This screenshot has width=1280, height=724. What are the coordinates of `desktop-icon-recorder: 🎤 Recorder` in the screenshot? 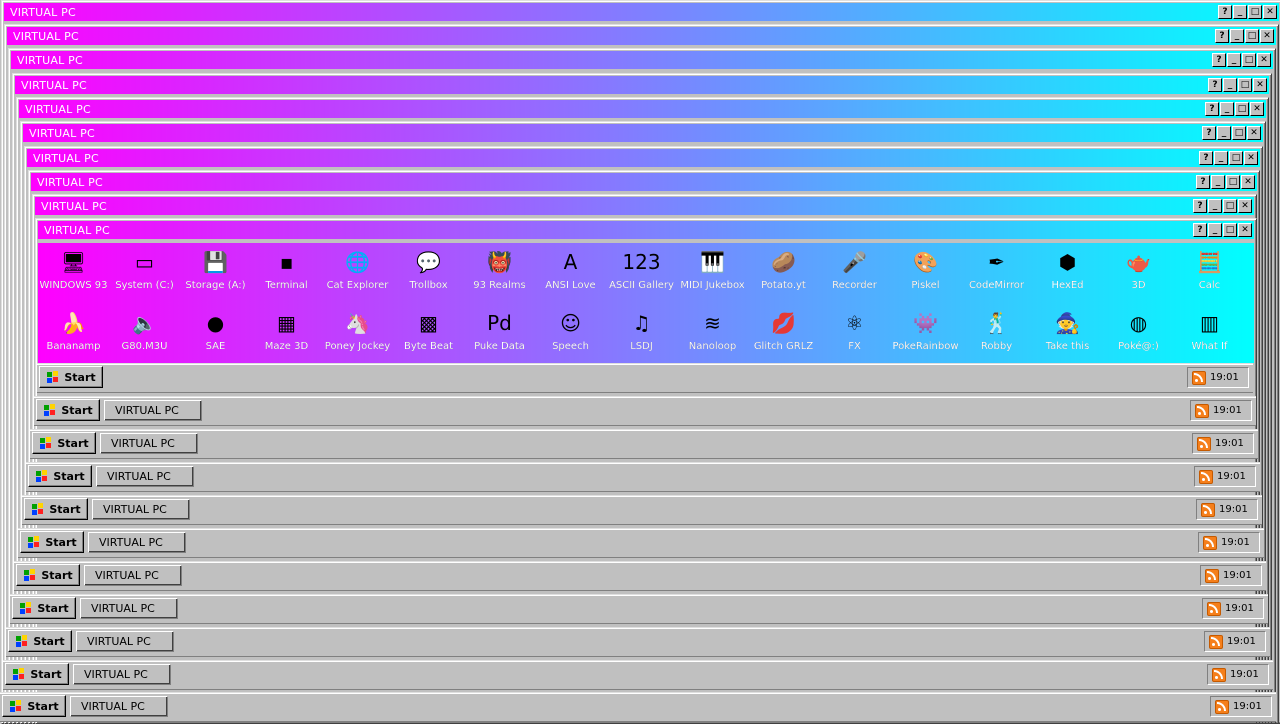 It's located at (854, 277).